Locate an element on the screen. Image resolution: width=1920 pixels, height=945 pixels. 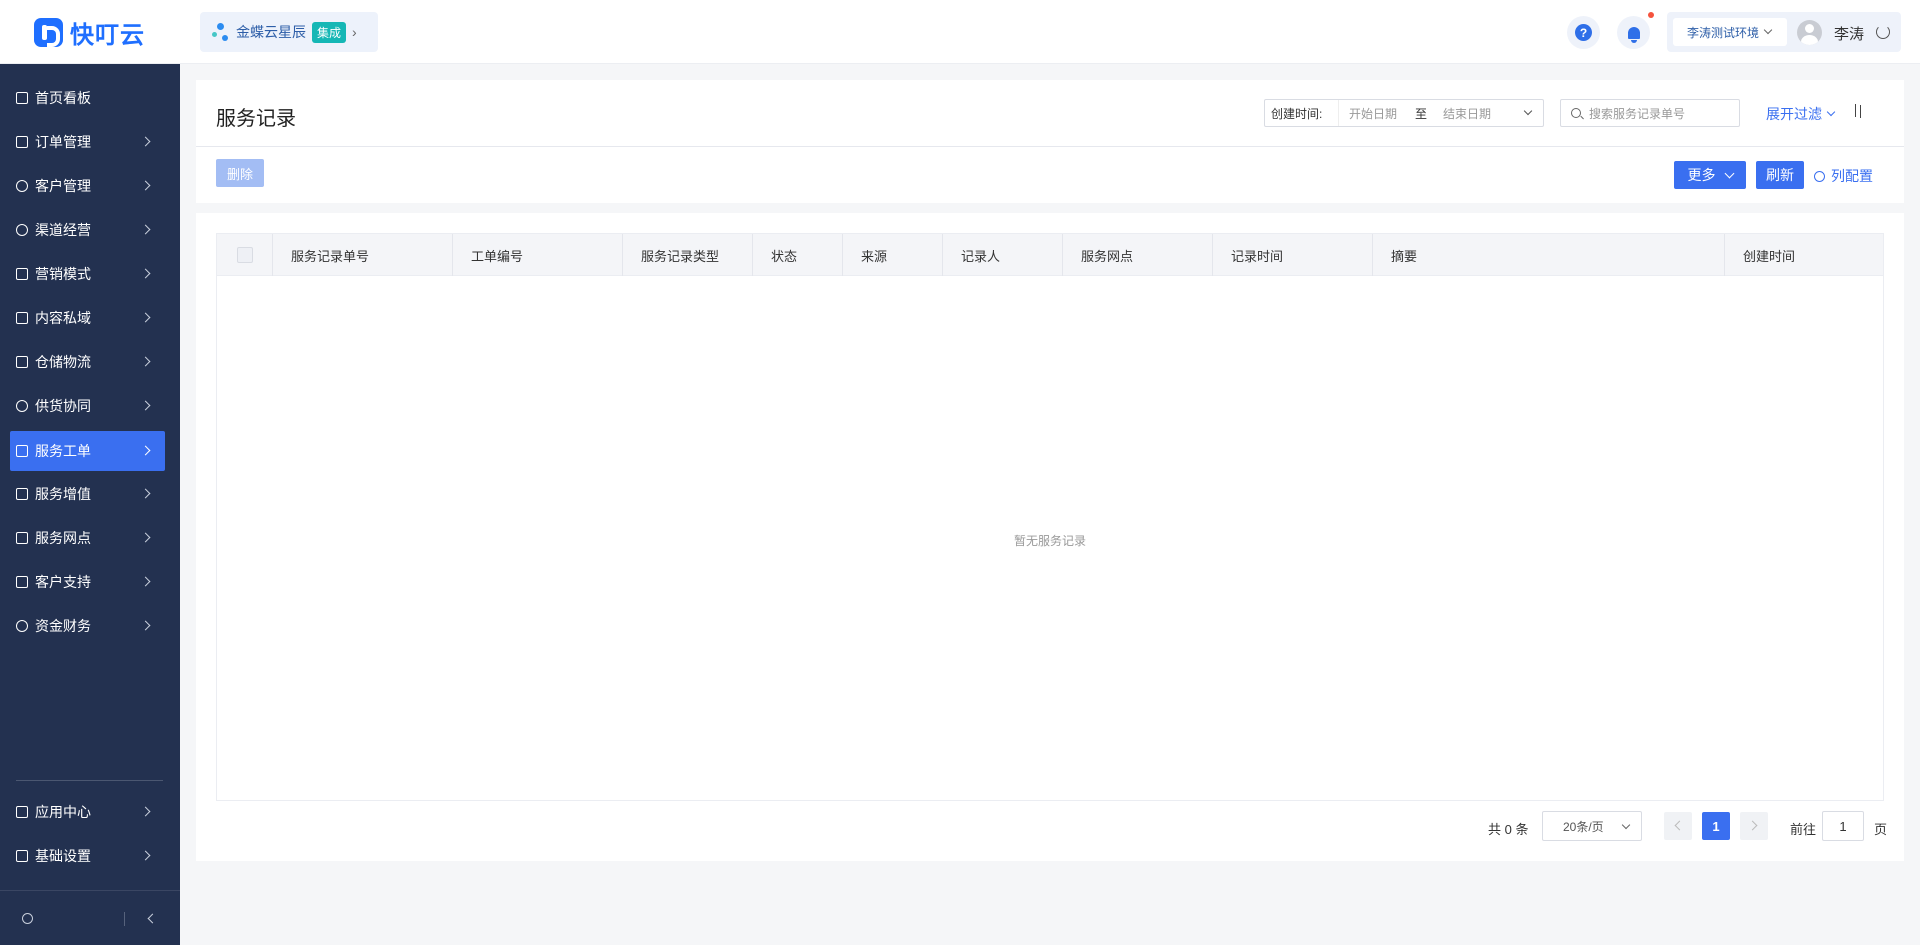
next-page-button is located at coordinates (1754, 826).